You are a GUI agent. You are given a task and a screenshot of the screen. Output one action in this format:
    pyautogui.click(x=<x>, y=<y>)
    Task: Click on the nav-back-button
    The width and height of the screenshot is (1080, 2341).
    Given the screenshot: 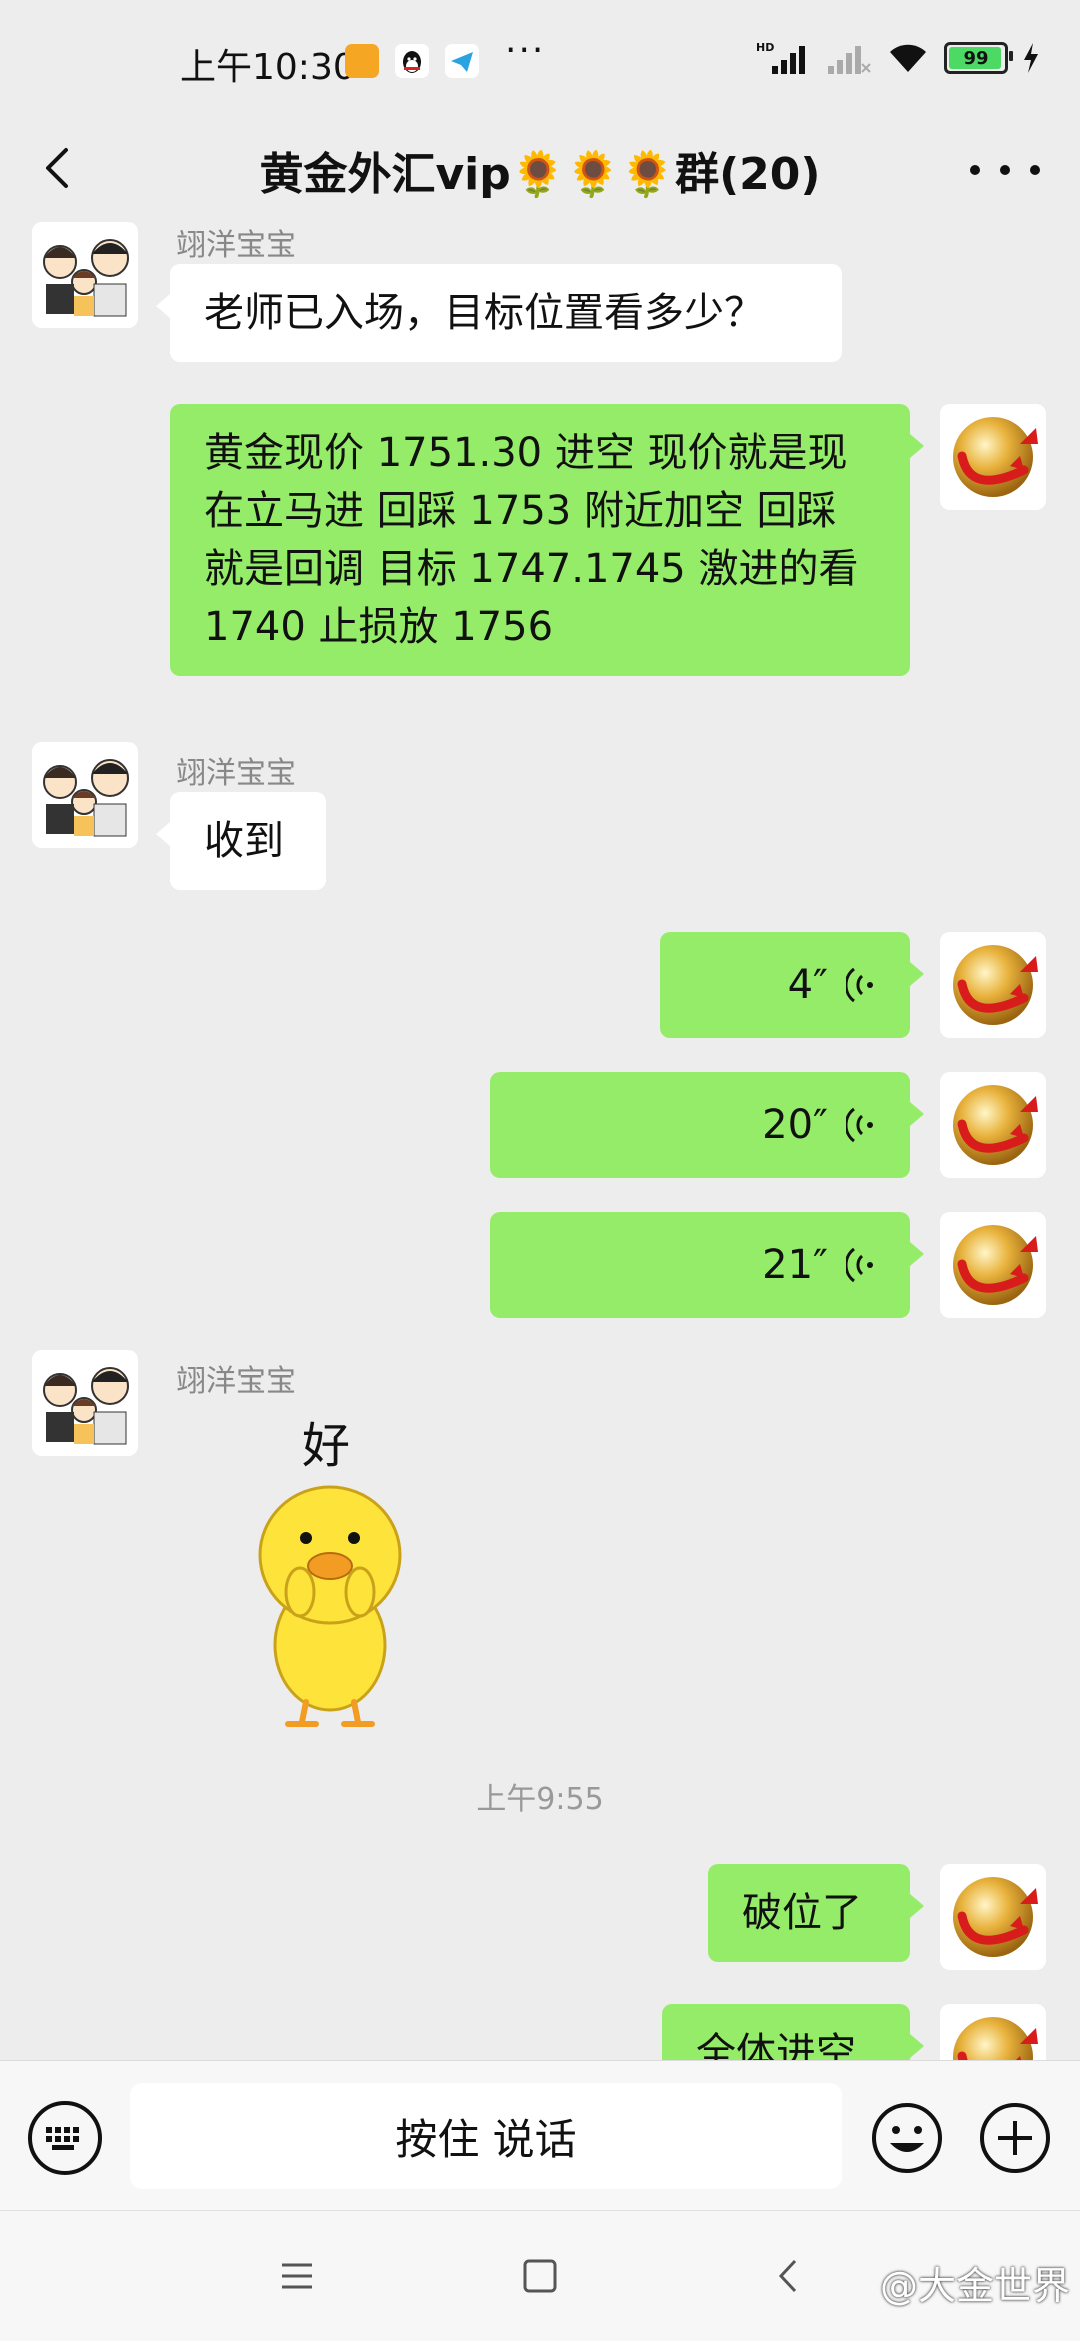 What is the action you would take?
    pyautogui.click(x=790, y=2276)
    